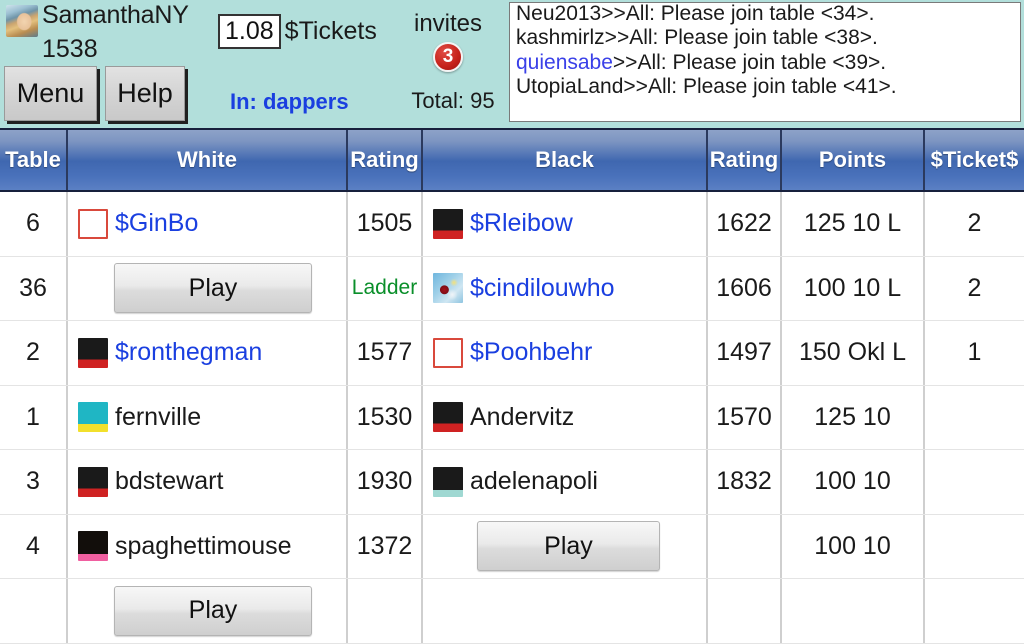 Image resolution: width=1024 pixels, height=644 pixels. I want to click on table-number: 1, so click(34, 417).